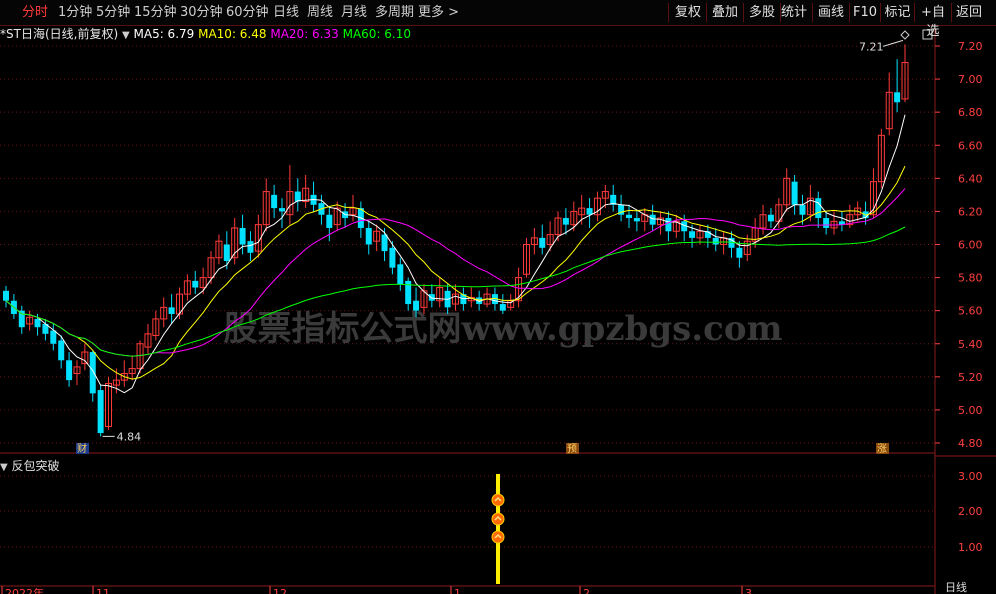 This screenshot has width=996, height=594. What do you see at coordinates (24, 590) in the screenshot?
I see `date-tick-label: 2022年` at bounding box center [24, 590].